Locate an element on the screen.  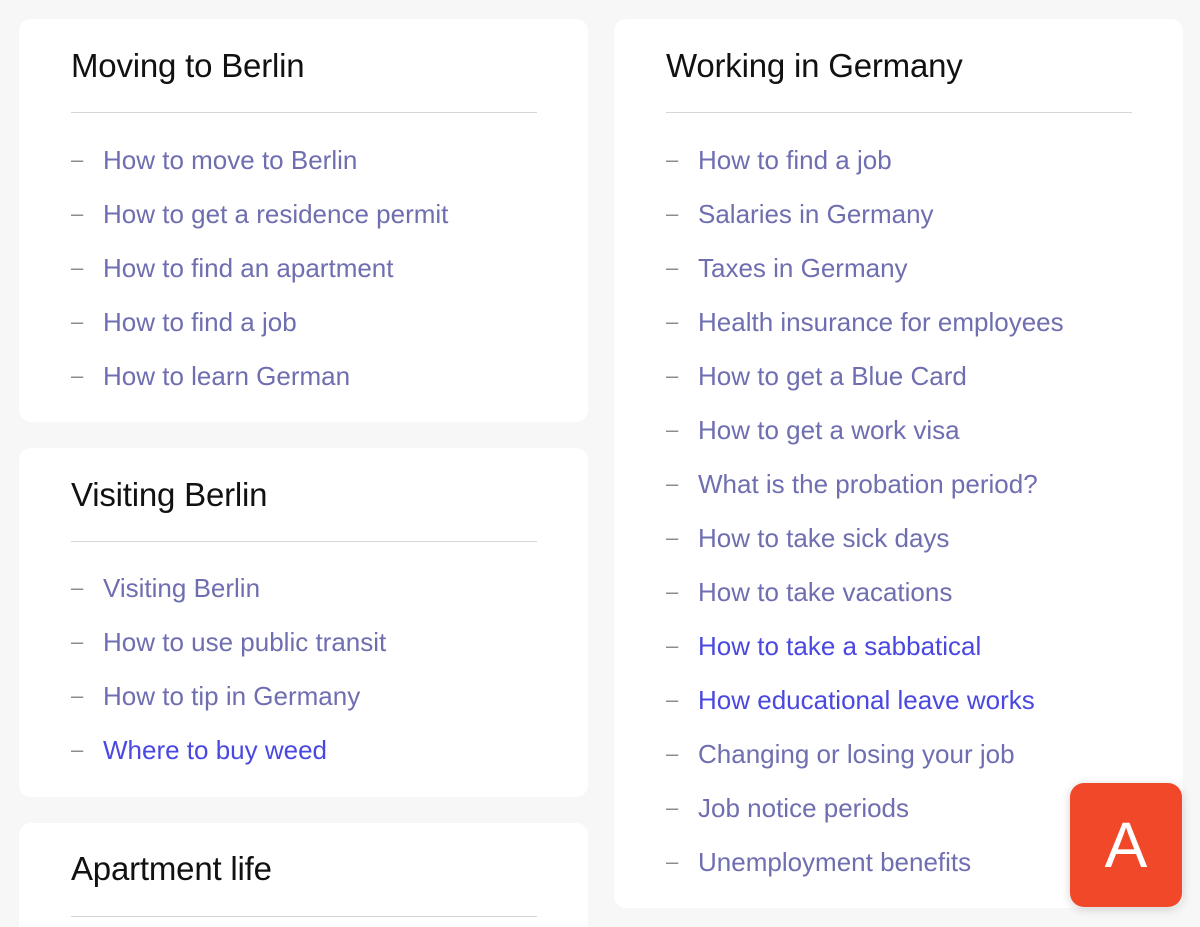
guide-link: Health insurance for employees is located at coordinates (881, 322).